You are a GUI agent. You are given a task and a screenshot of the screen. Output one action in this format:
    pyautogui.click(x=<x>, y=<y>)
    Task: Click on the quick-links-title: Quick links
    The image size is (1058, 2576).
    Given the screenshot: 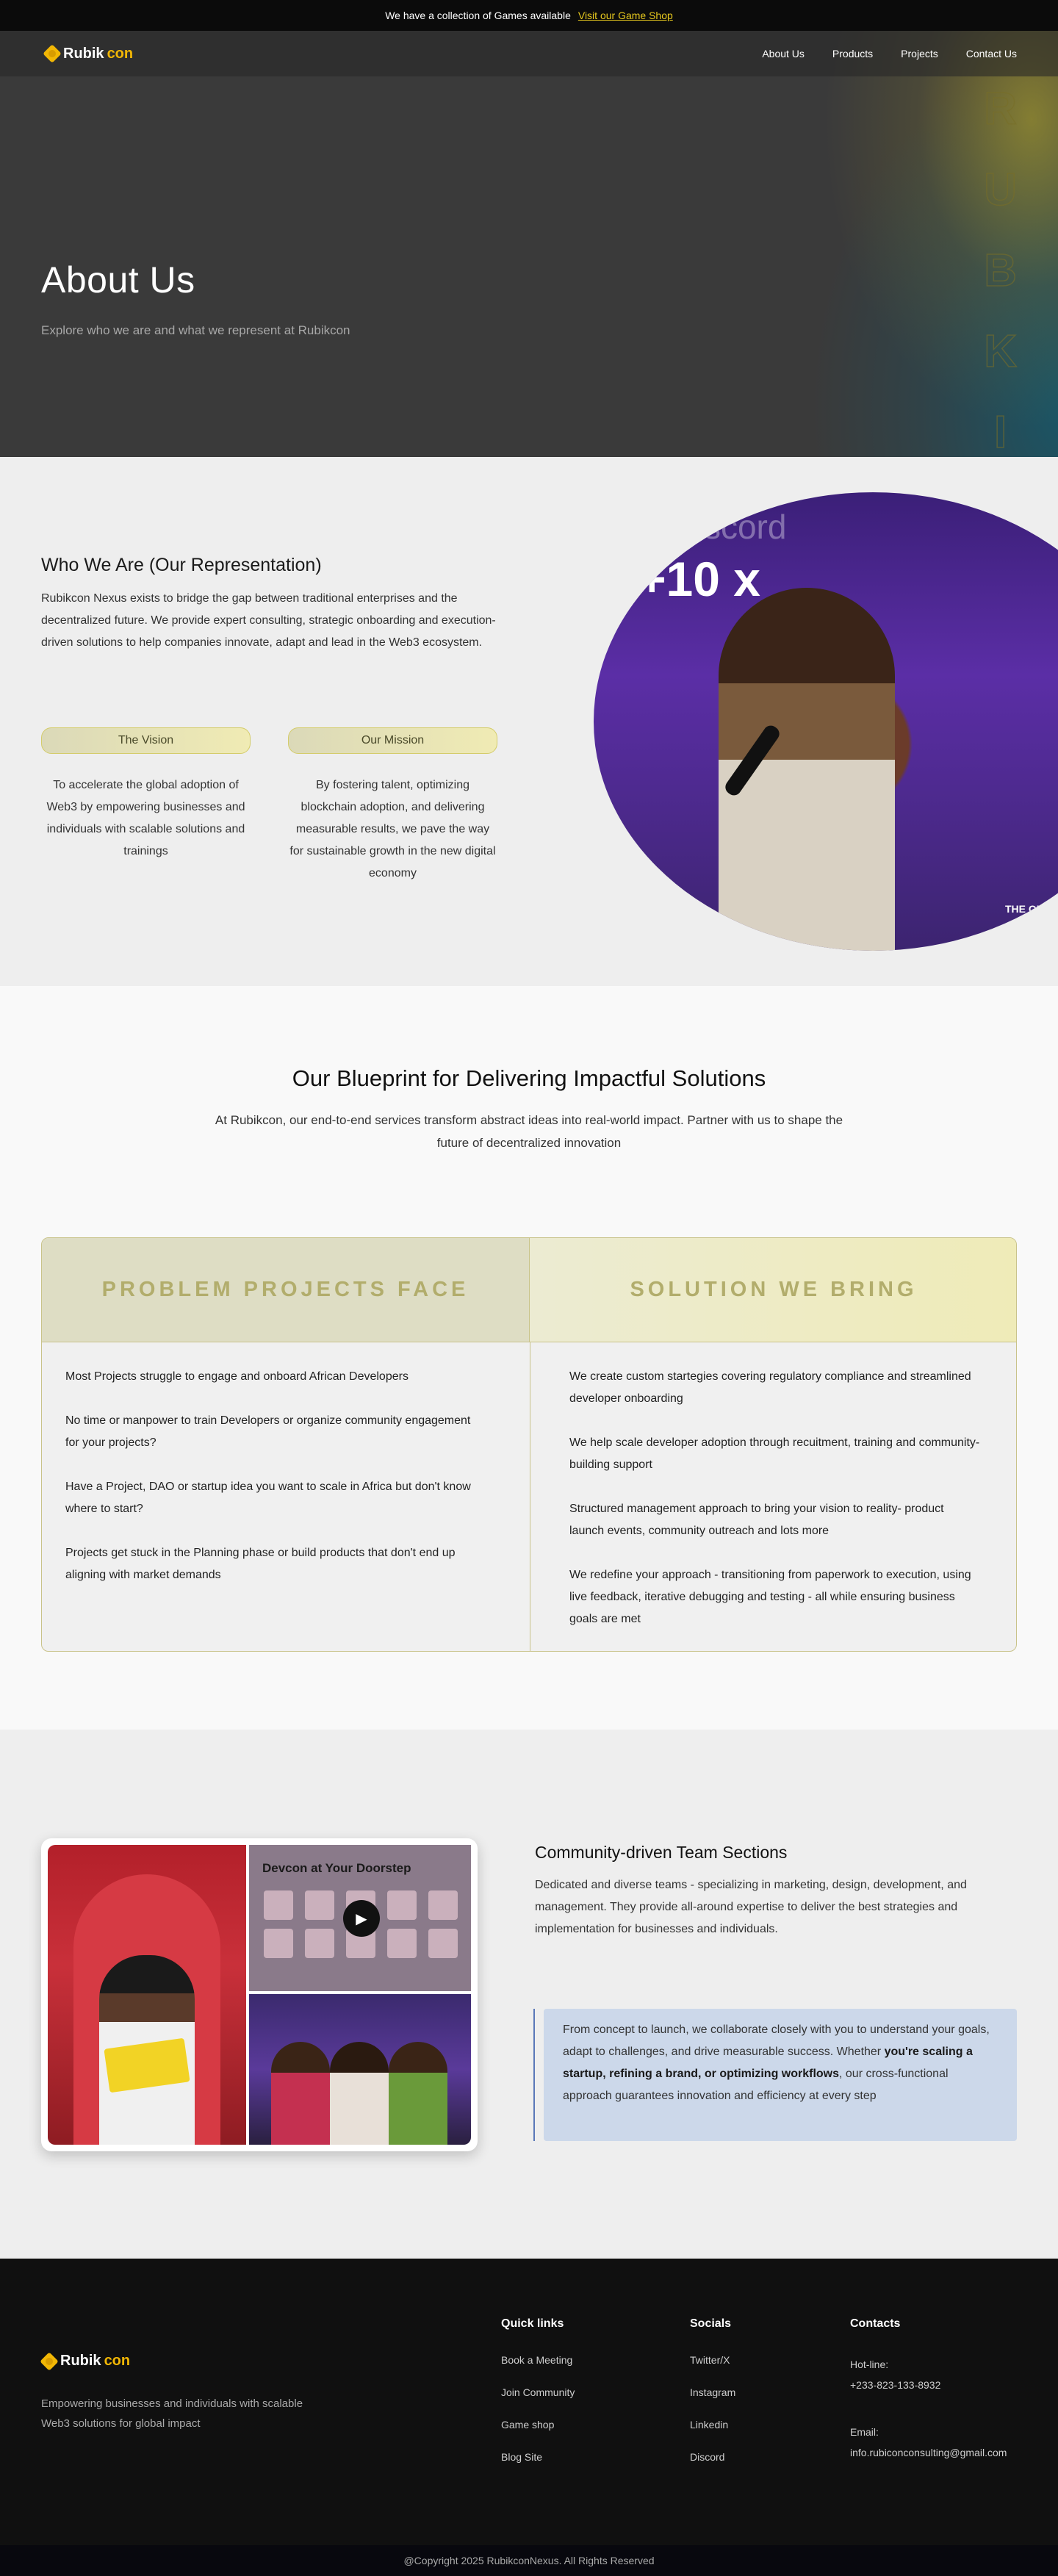 What is the action you would take?
    pyautogui.click(x=532, y=2323)
    